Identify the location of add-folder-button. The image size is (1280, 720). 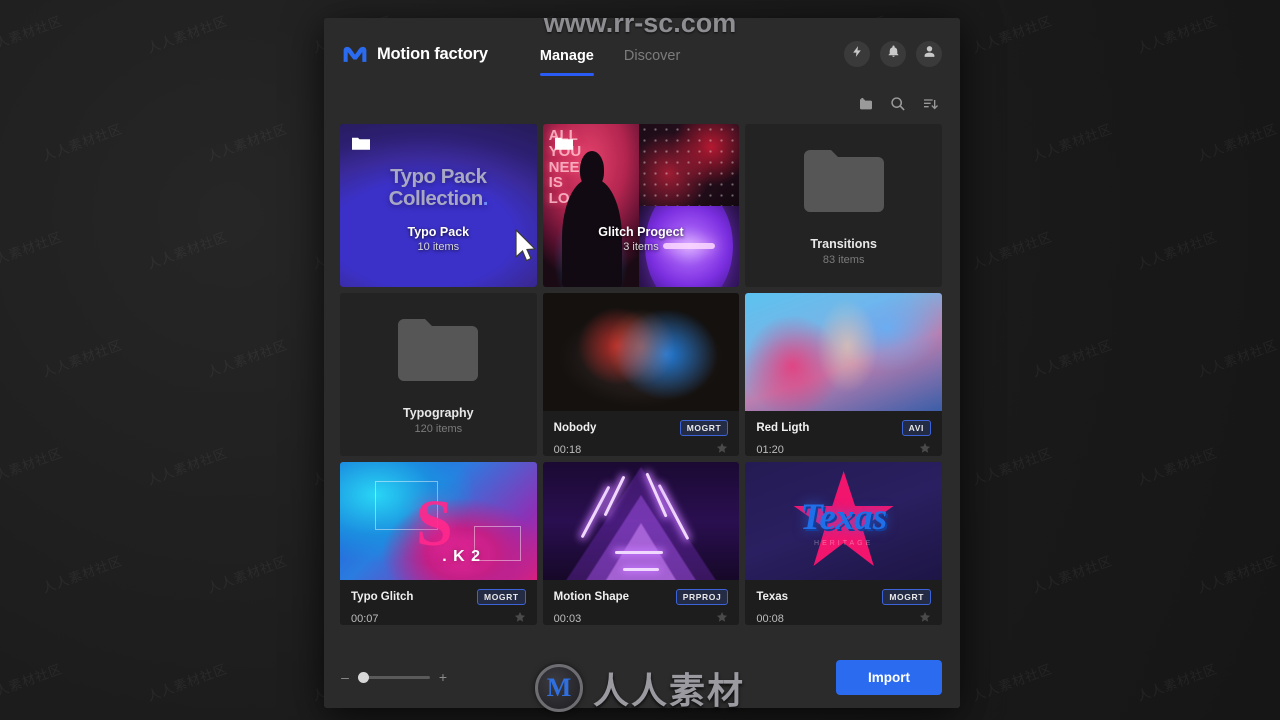
(866, 106).